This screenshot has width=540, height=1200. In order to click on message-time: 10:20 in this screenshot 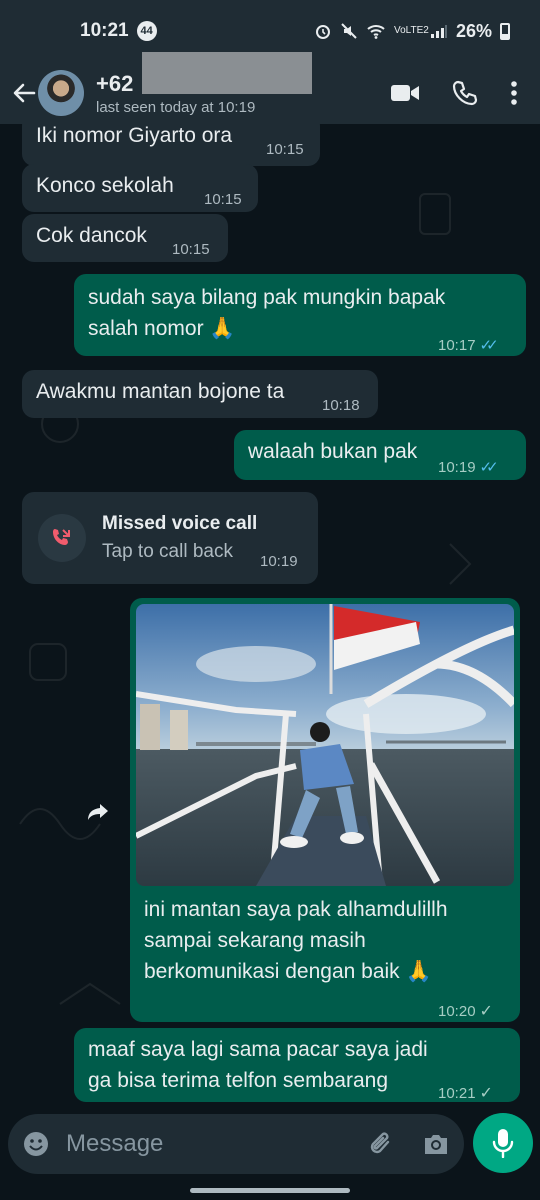, I will do `click(457, 1011)`.